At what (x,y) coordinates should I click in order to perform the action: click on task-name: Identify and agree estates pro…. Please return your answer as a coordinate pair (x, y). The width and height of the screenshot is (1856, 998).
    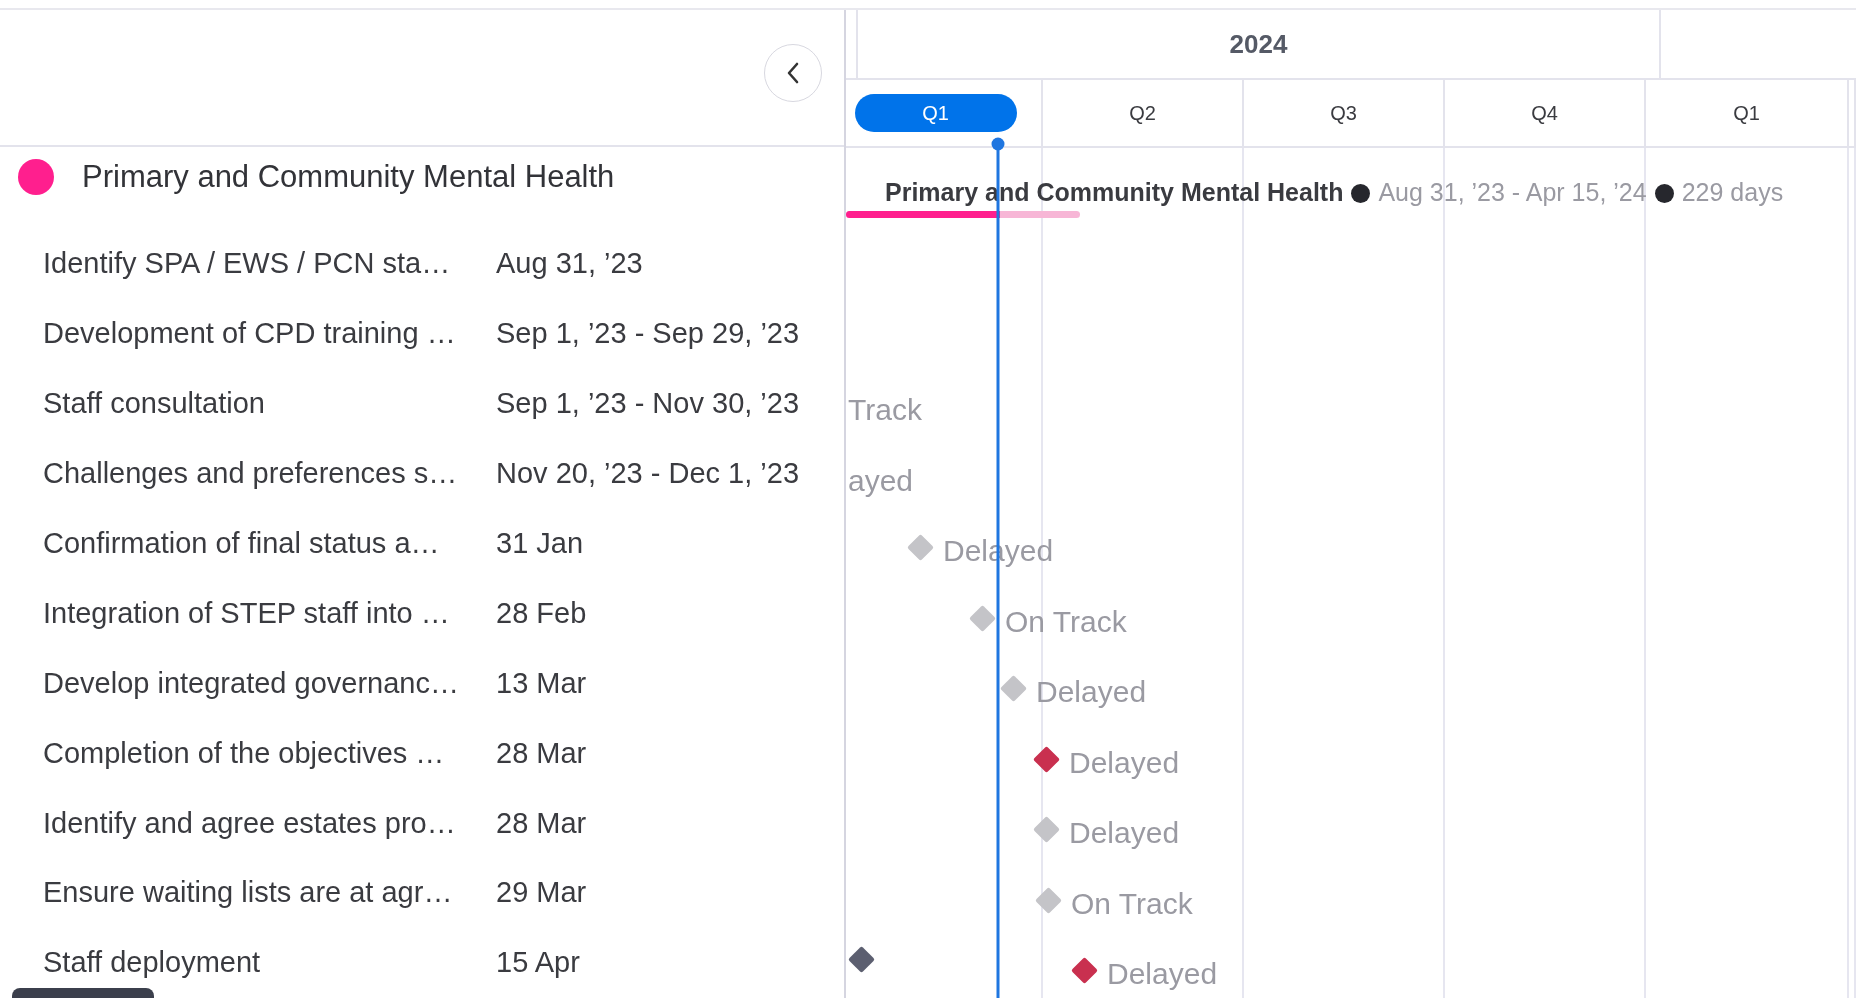
    Looking at the image, I should click on (249, 823).